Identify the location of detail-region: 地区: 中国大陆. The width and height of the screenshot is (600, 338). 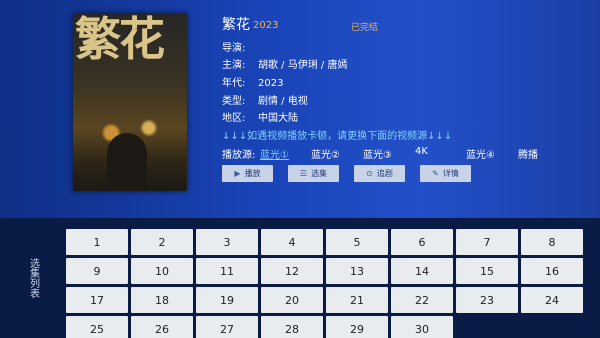
(260, 116).